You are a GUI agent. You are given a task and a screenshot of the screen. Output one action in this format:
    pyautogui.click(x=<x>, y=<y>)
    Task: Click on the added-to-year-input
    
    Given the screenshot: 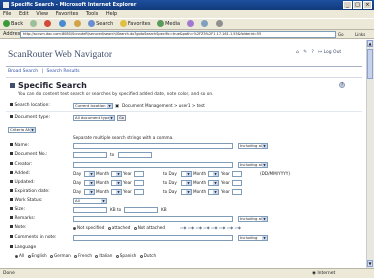 What is the action you would take?
    pyautogui.click(x=237, y=174)
    